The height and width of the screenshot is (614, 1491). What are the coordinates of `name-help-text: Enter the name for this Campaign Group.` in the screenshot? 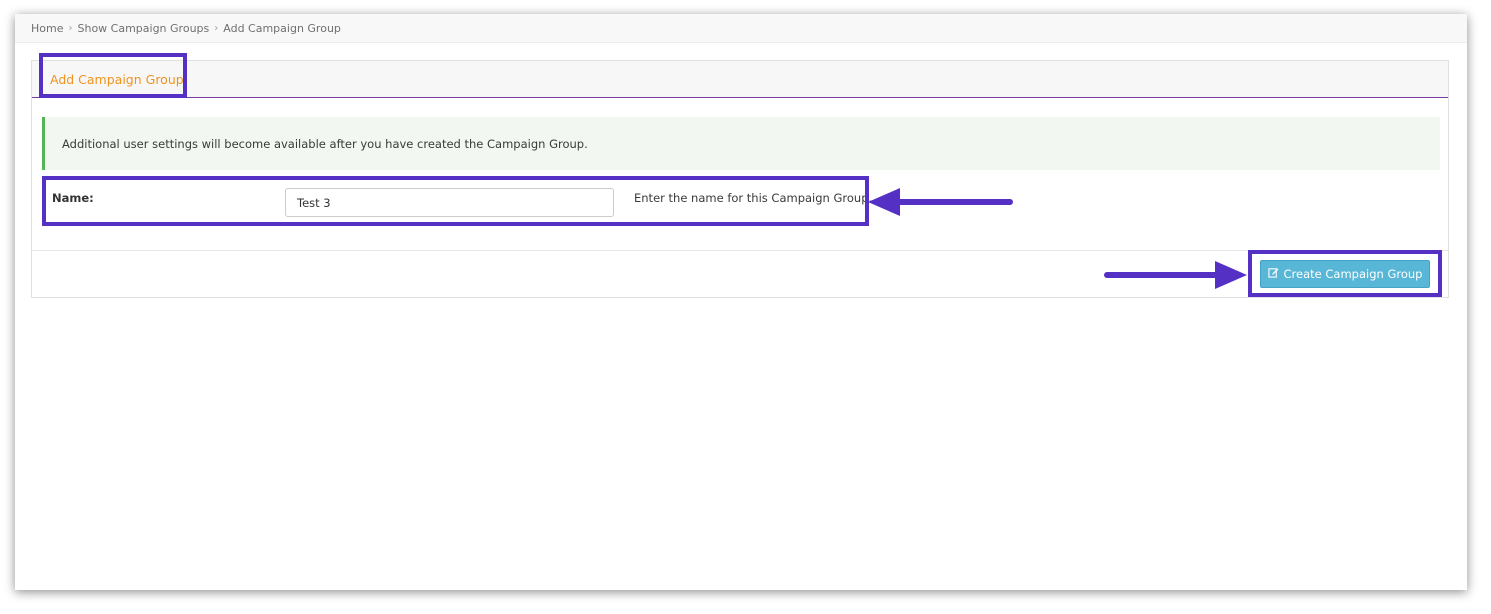 It's located at (753, 198).